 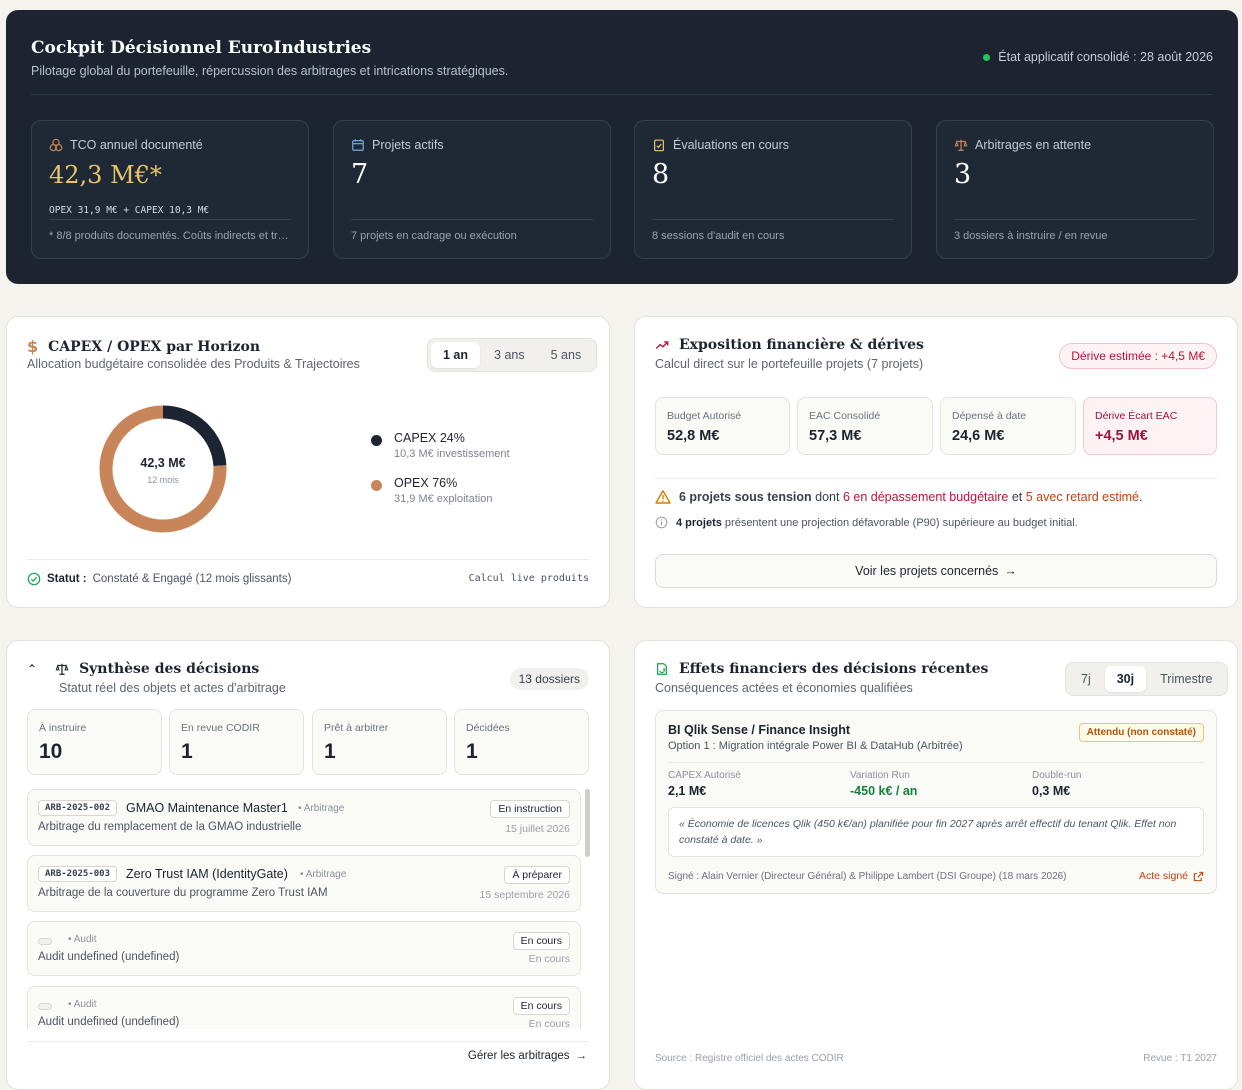 I want to click on collapse-chevron-icon: ⌃, so click(x=32, y=669).